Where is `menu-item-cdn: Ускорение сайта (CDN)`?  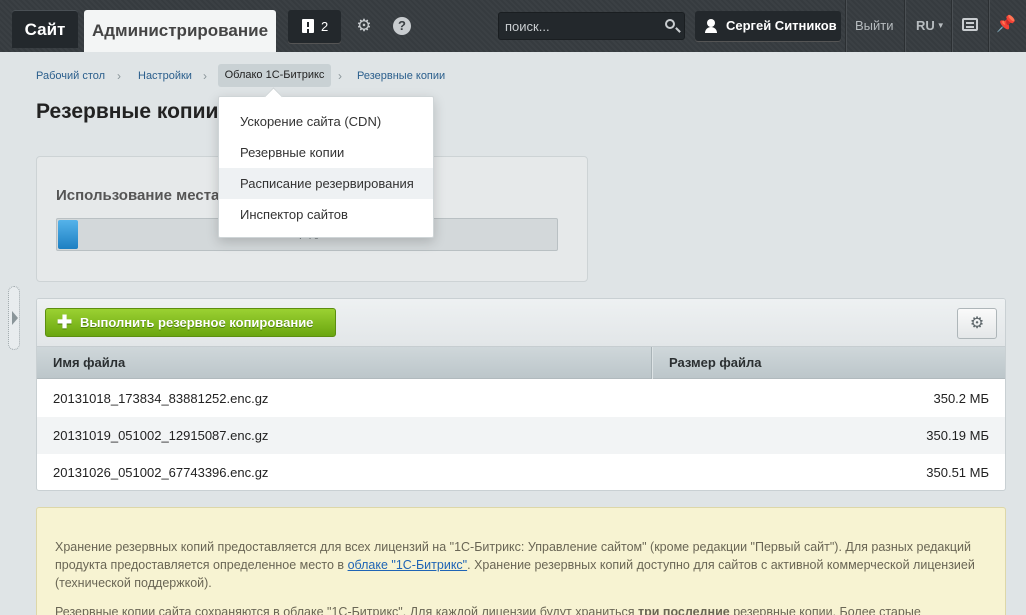
menu-item-cdn: Ускорение сайта (CDN) is located at coordinates (326, 121).